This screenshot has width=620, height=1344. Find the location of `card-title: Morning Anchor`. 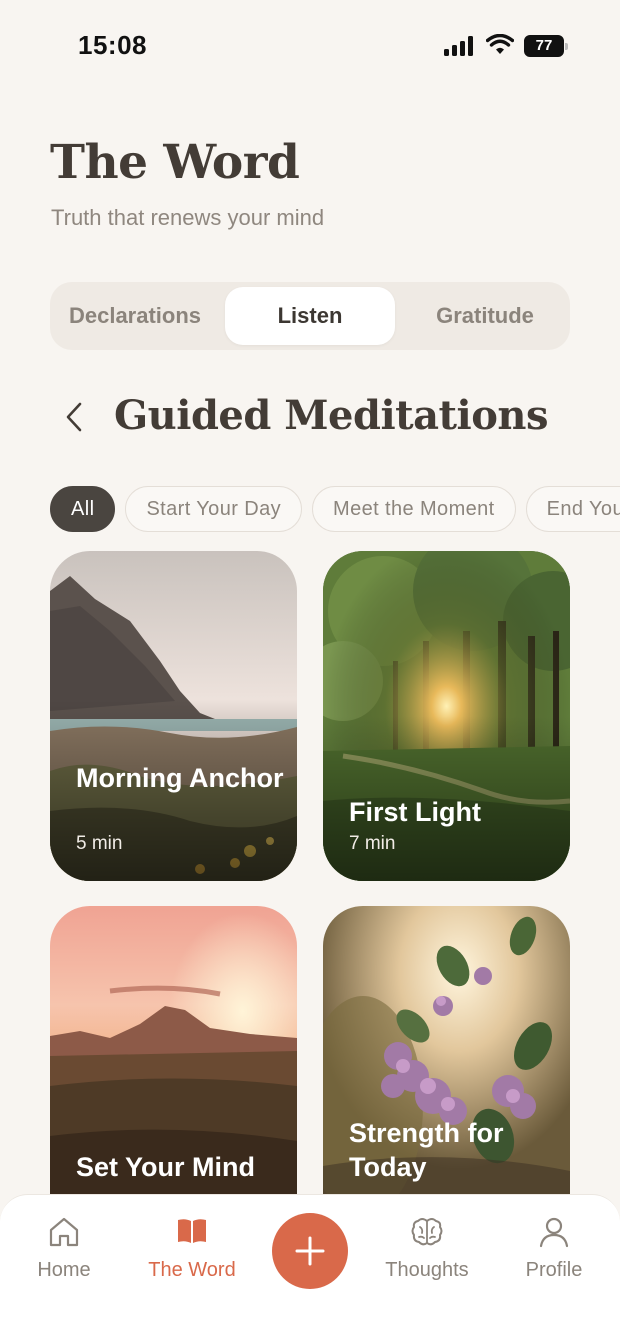

card-title: Morning Anchor is located at coordinates (180, 778).